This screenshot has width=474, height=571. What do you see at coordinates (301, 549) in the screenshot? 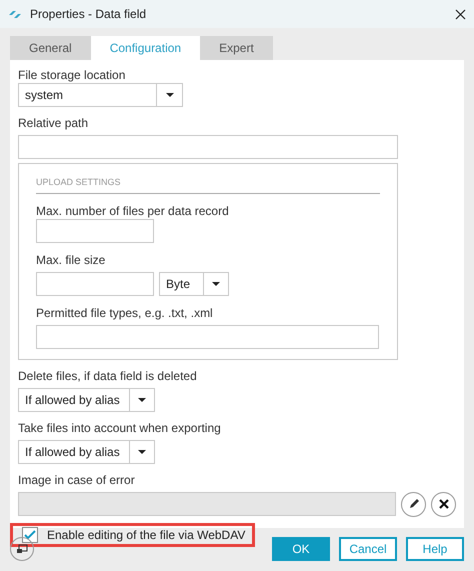
I see `primary-button: OK` at bounding box center [301, 549].